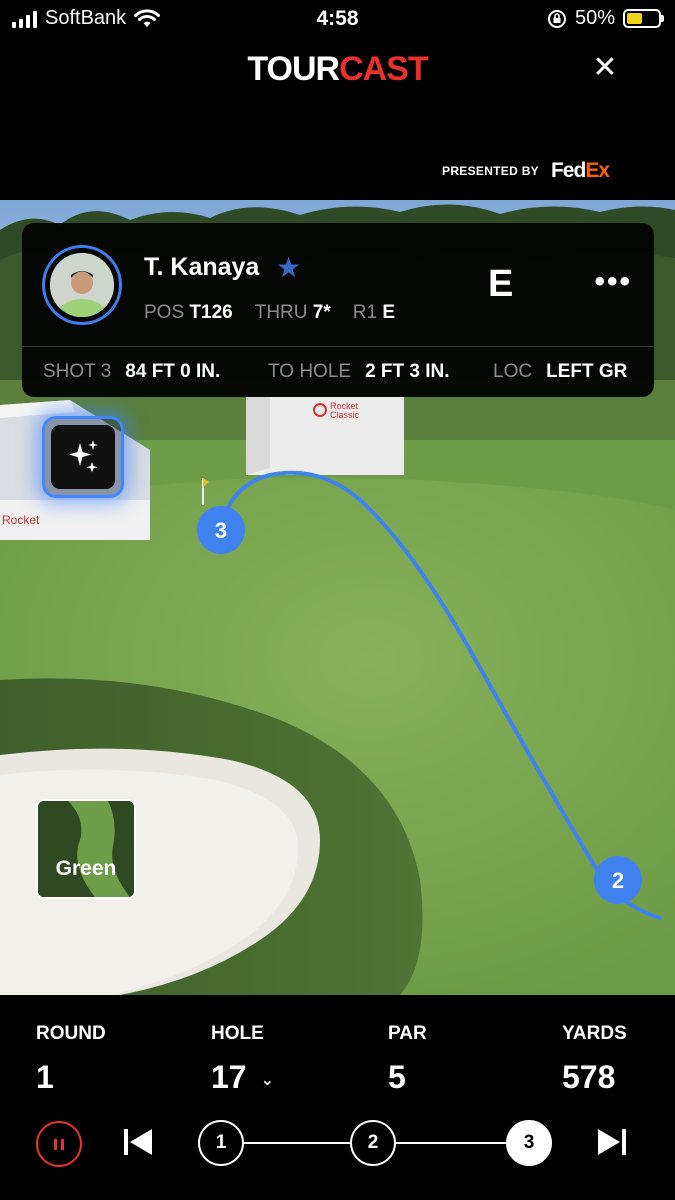 Image resolution: width=675 pixels, height=1200 pixels. I want to click on next-shot-button, so click(612, 1142).